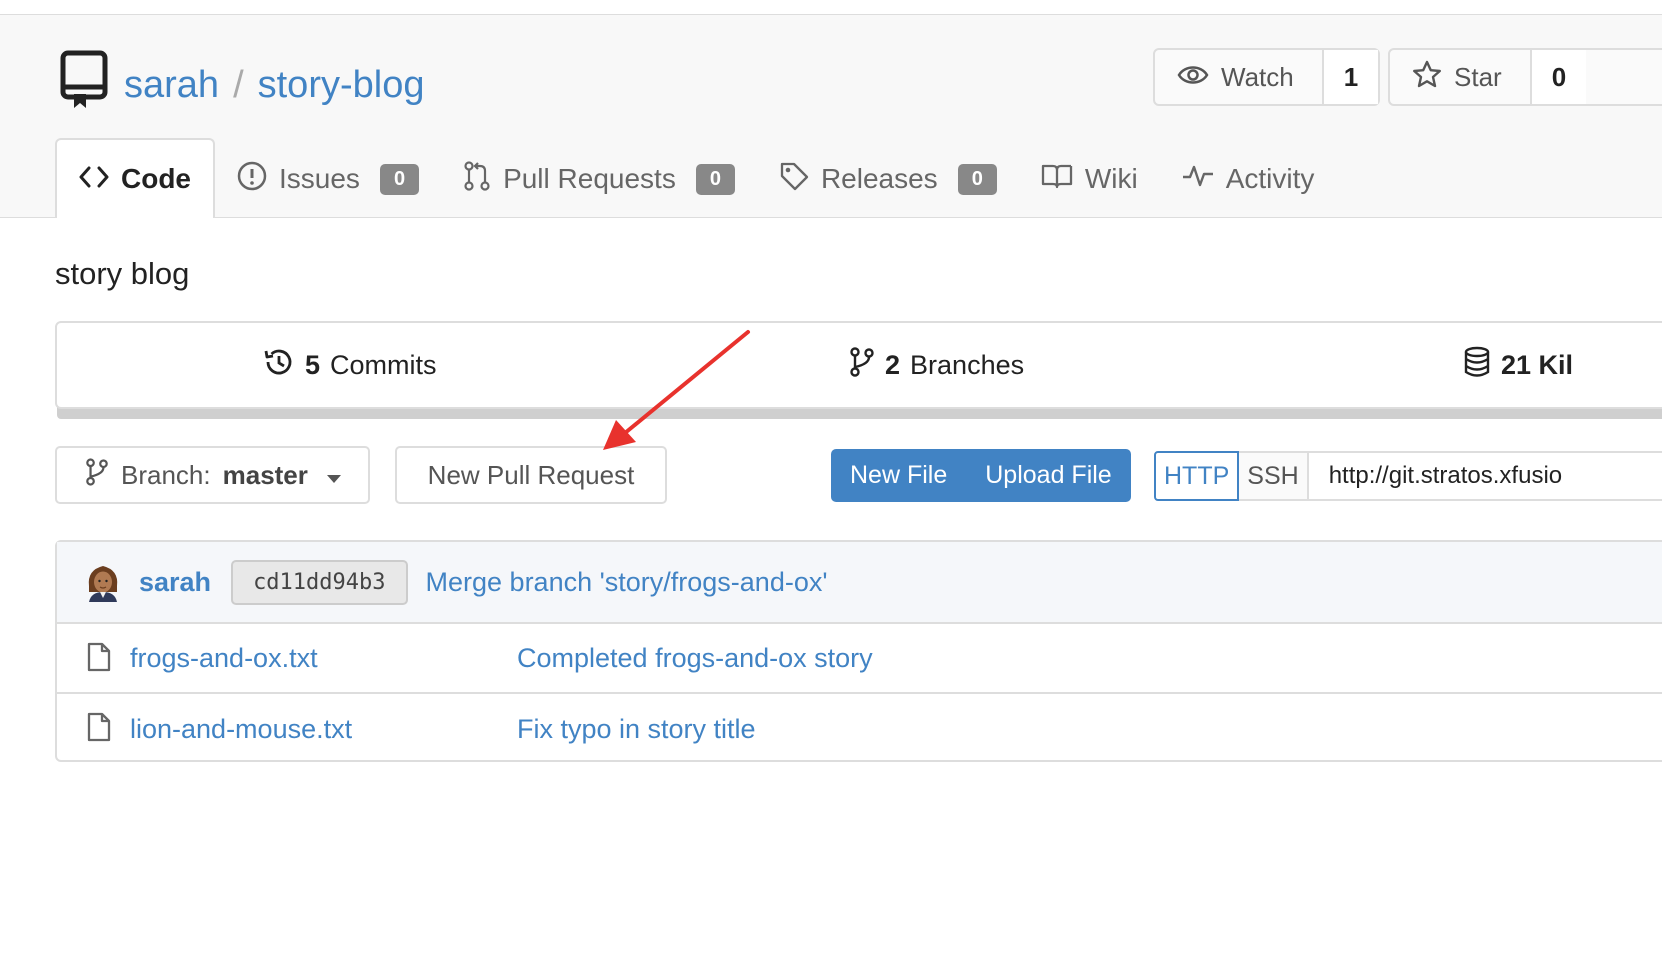 This screenshot has height=954, width=1662. I want to click on new-pull-request-button: New Pull Request, so click(531, 475).